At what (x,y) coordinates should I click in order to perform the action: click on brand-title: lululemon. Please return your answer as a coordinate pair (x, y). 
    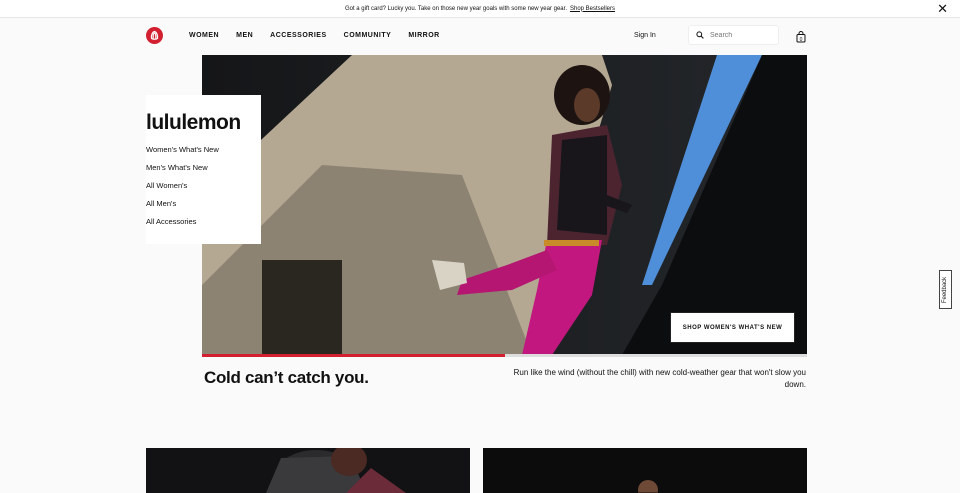
    Looking at the image, I should click on (193, 122).